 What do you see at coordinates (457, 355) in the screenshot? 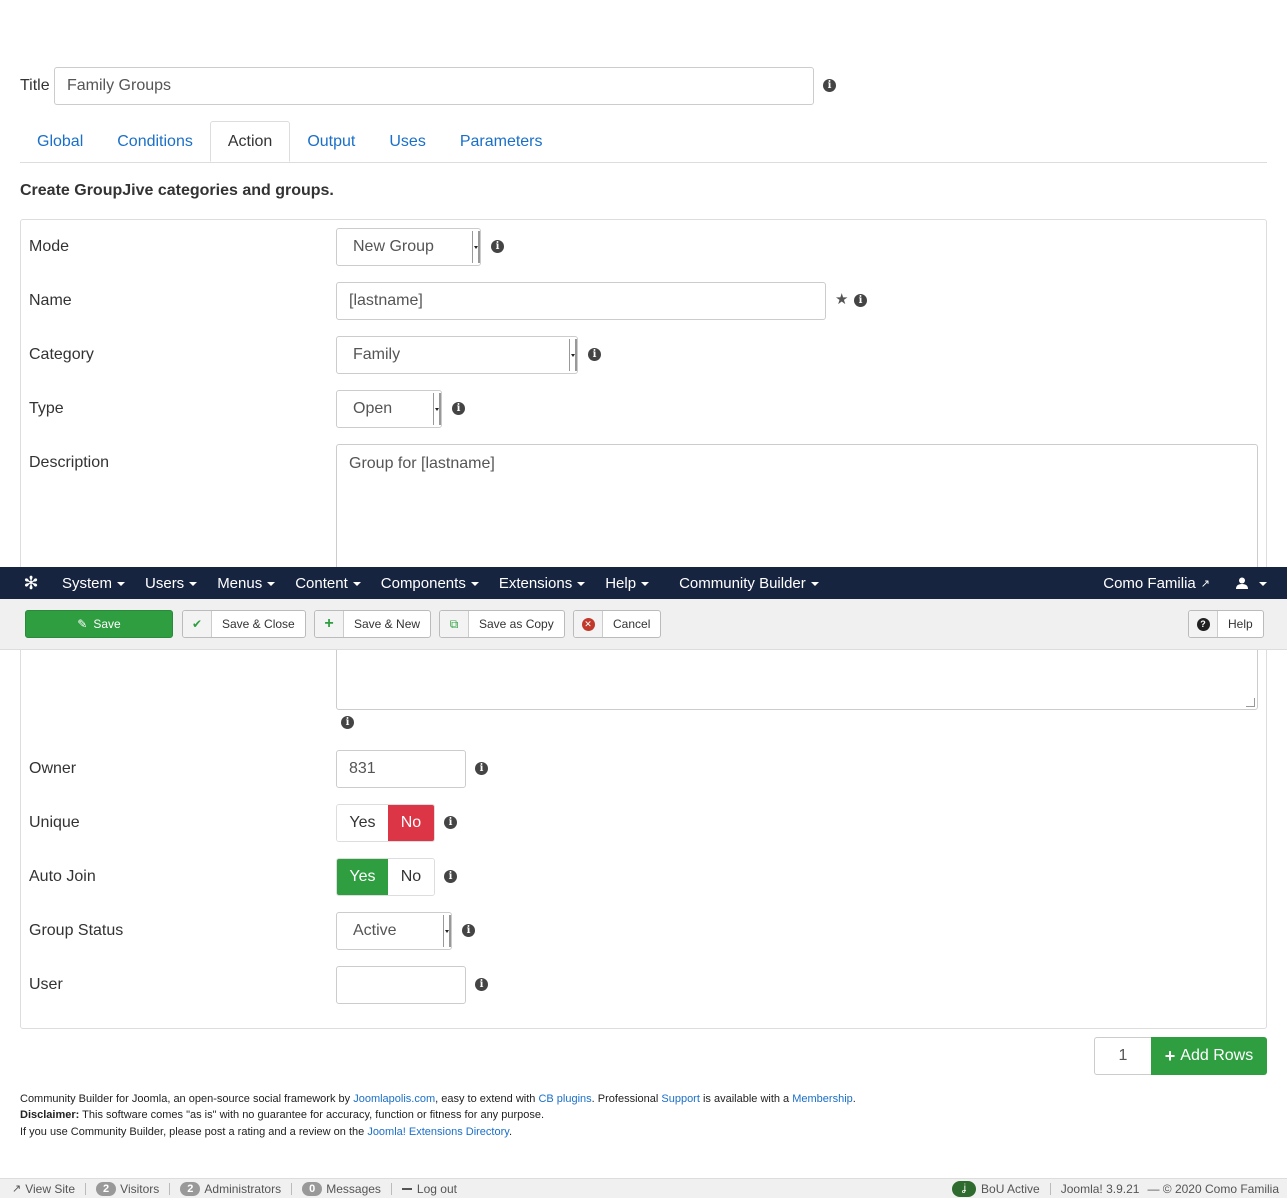
I see `category-select: Family` at bounding box center [457, 355].